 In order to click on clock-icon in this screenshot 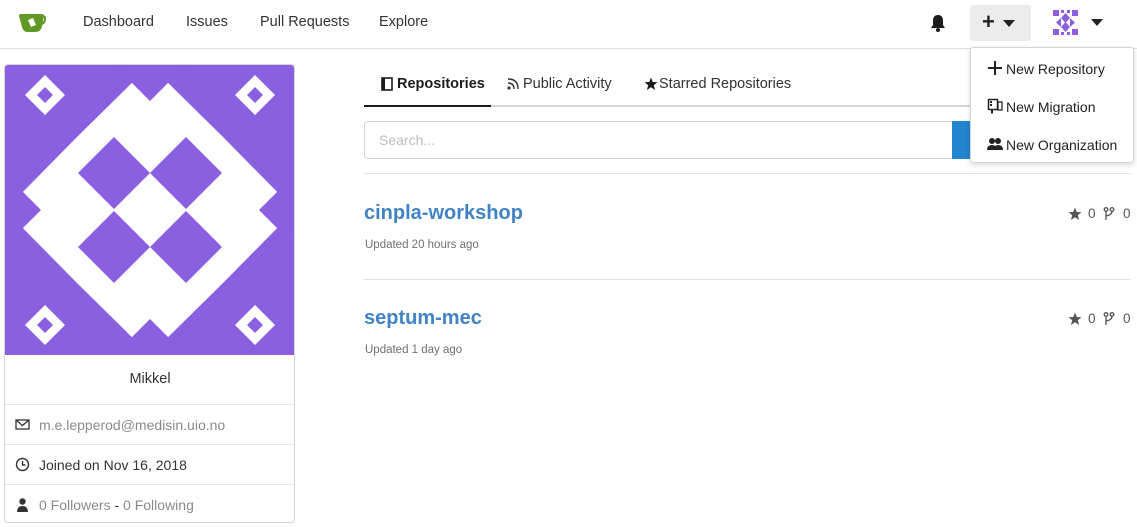, I will do `click(22, 464)`.